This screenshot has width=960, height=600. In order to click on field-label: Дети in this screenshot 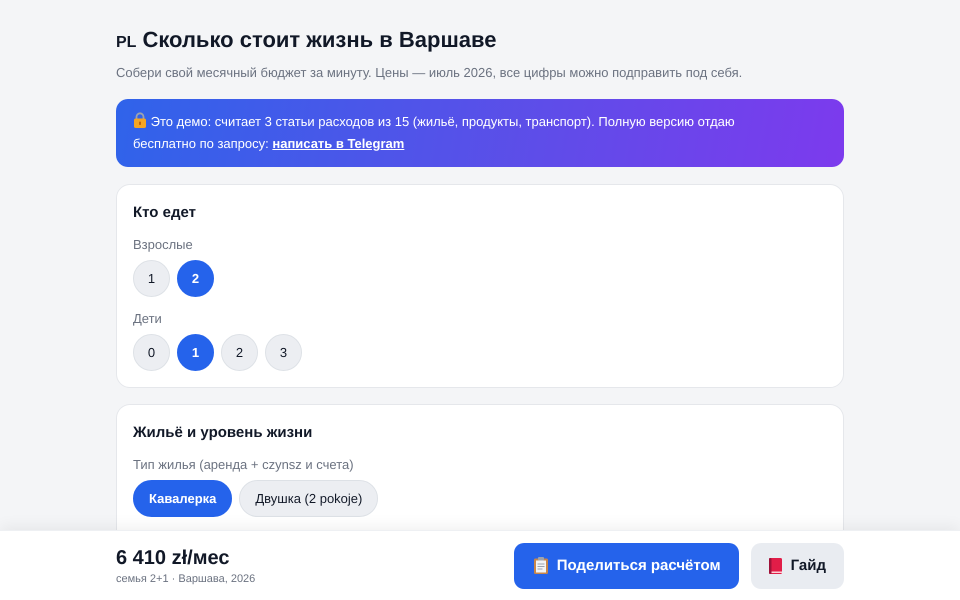, I will do `click(148, 319)`.